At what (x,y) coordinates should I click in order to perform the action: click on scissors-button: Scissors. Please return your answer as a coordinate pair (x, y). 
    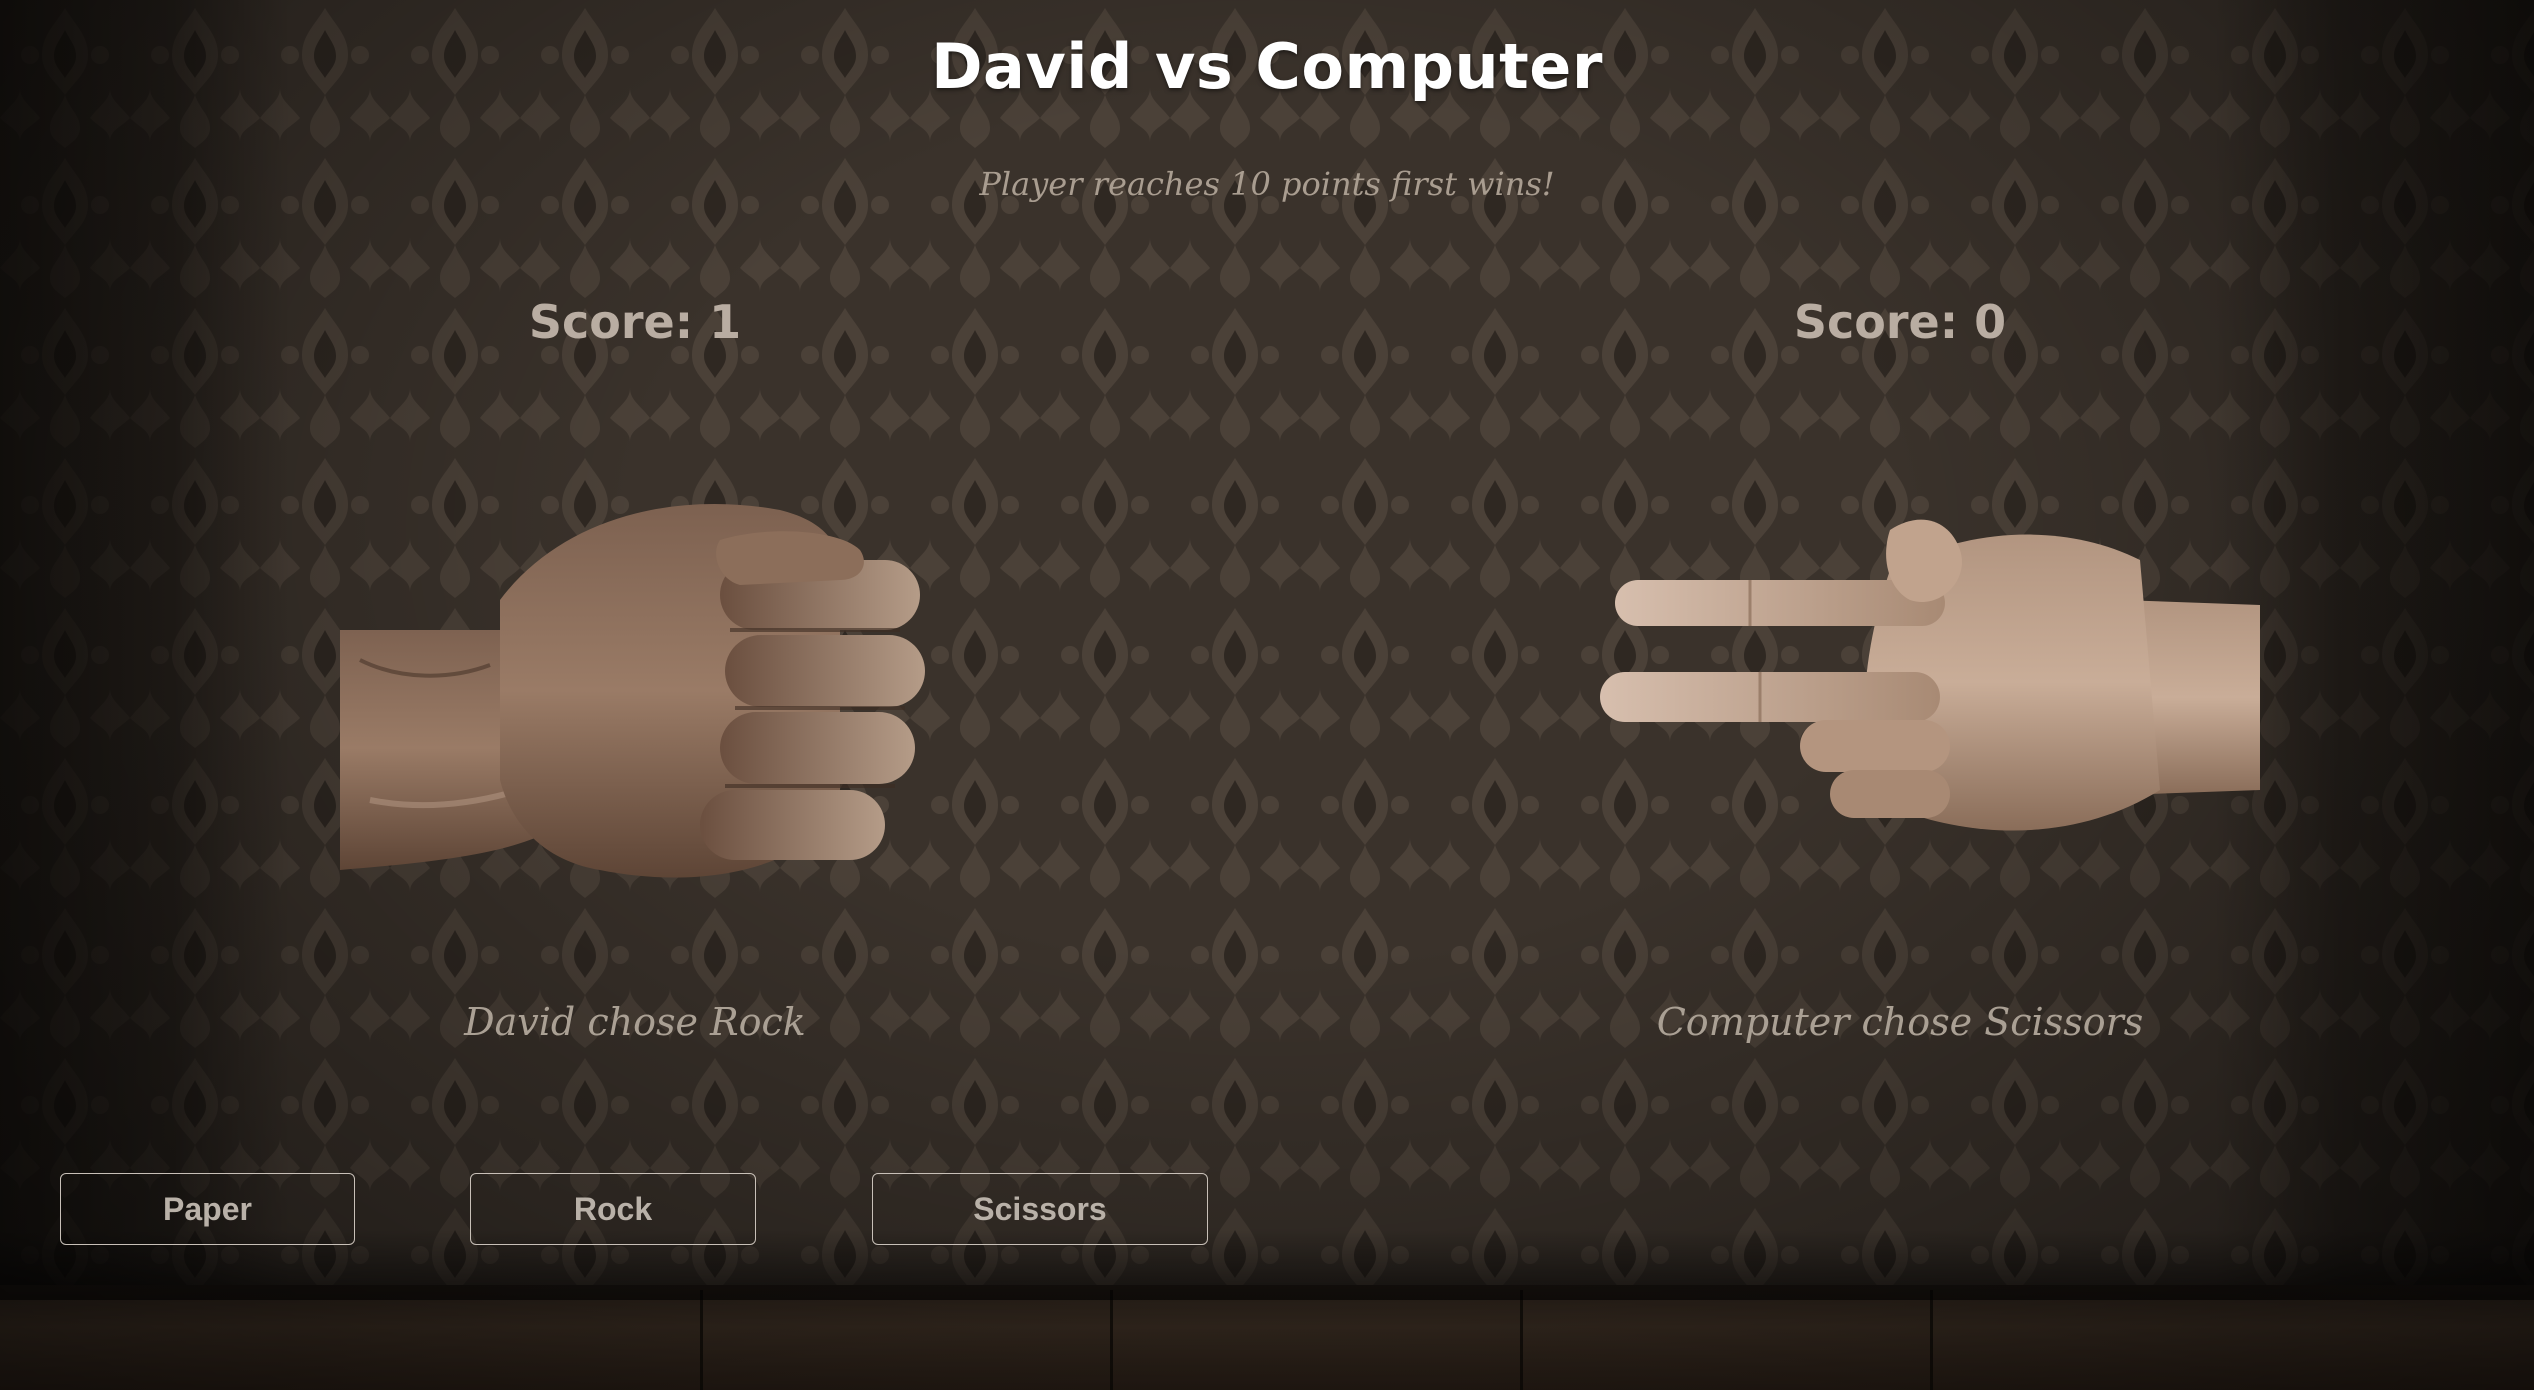
    Looking at the image, I should click on (1040, 1209).